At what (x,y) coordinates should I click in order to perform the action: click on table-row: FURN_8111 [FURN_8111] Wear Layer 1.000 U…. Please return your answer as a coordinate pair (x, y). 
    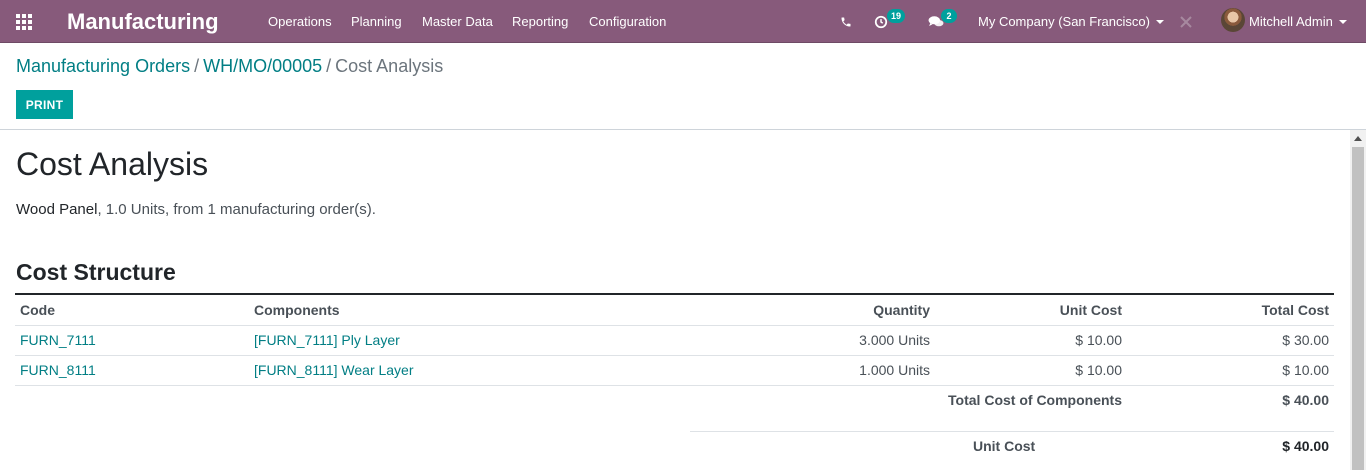
    Looking at the image, I should click on (674, 370).